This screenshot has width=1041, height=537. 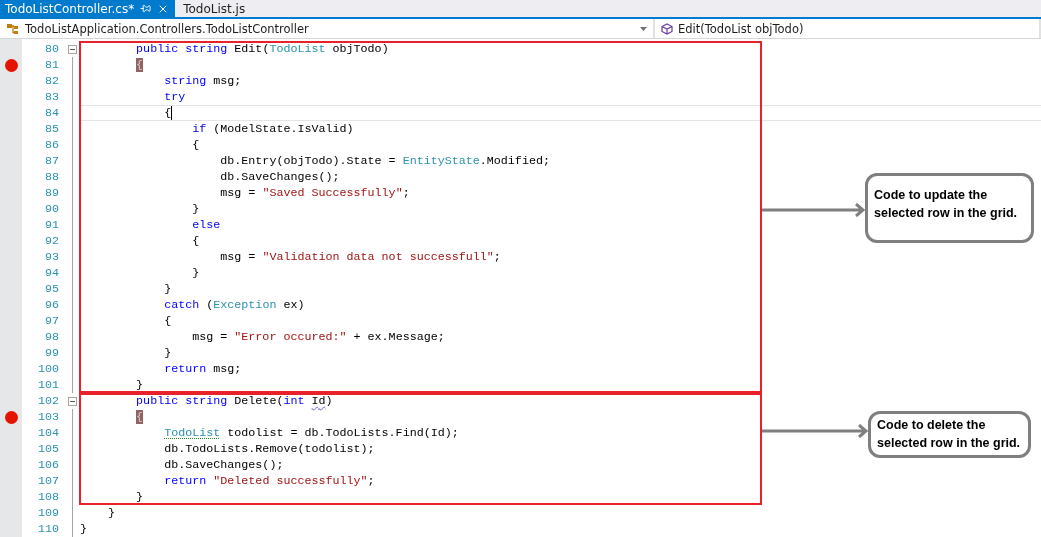 I want to click on line-number: 95, so click(x=51, y=289).